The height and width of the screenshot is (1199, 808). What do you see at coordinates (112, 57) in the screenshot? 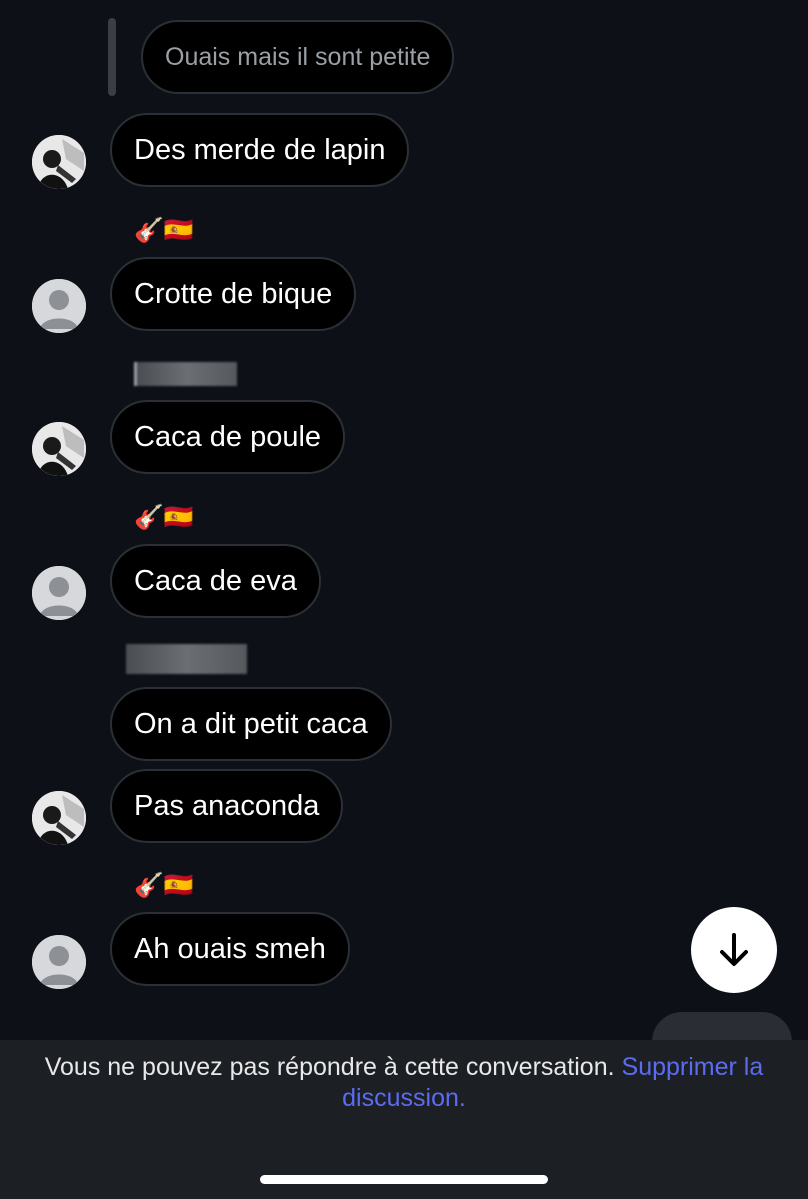
I see `reply-indicator-bar` at bounding box center [112, 57].